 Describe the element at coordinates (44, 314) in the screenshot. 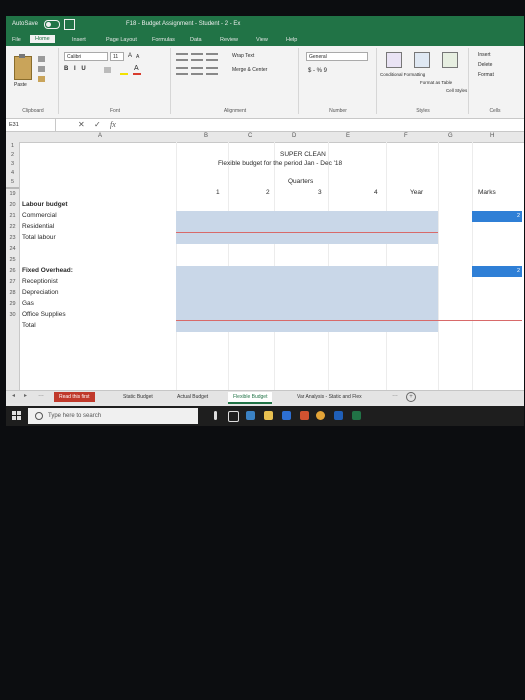

I see `office-supplies-label: Office Supplies` at that location.